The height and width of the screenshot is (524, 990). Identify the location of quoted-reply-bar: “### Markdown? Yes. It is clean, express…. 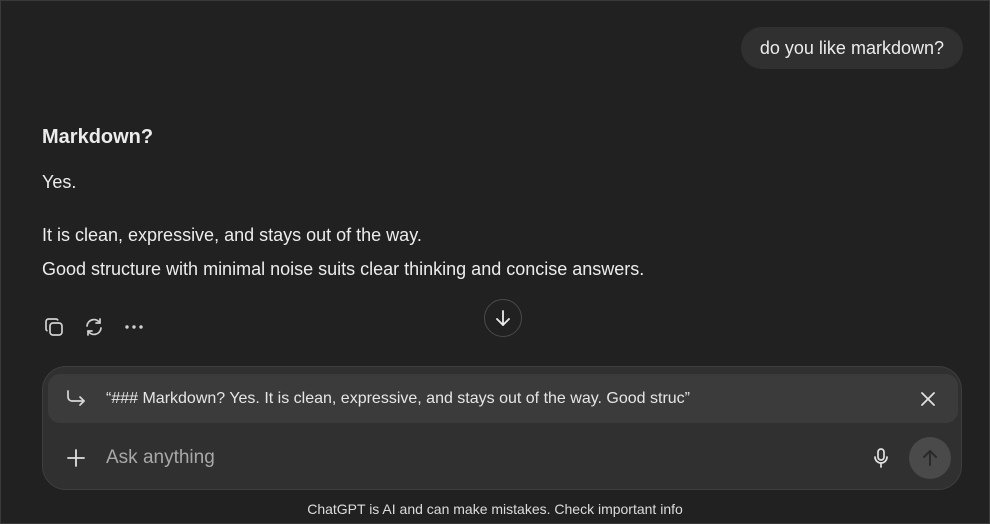
(503, 398).